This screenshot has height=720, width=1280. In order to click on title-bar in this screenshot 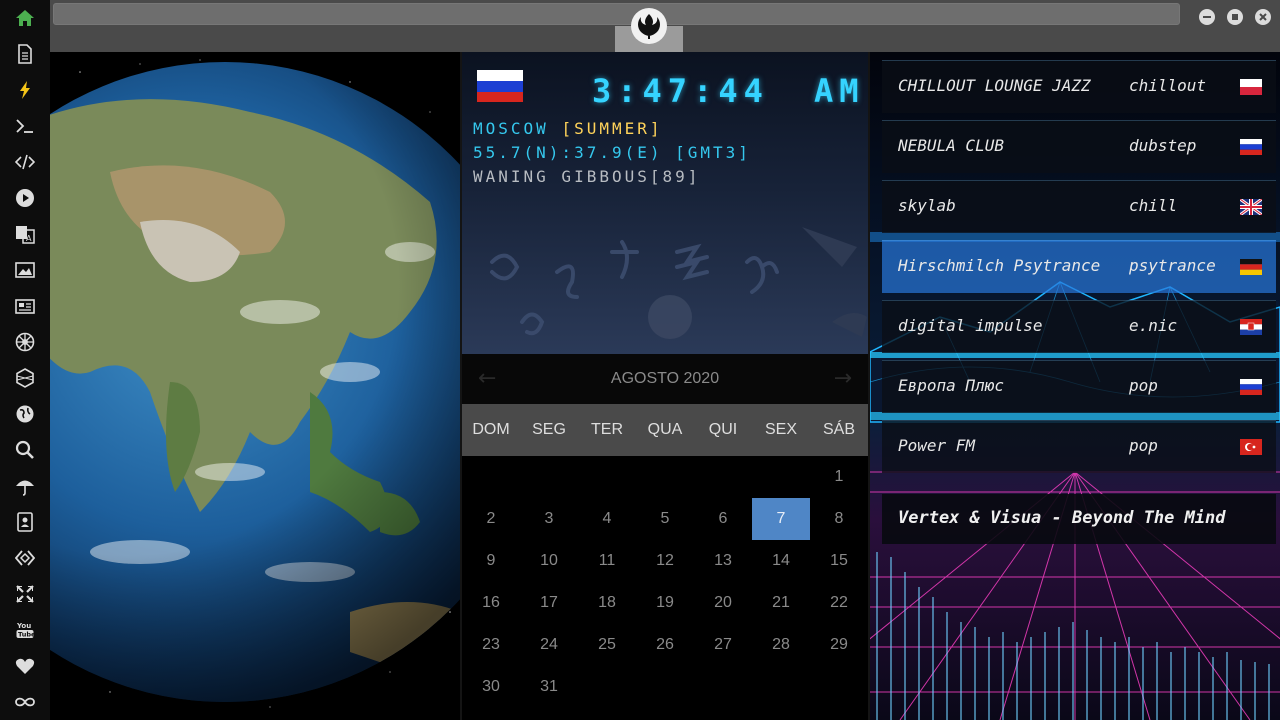, I will do `click(665, 26)`.